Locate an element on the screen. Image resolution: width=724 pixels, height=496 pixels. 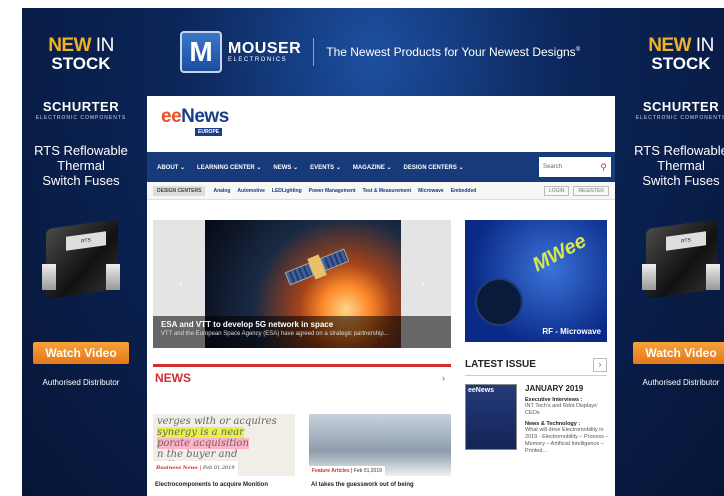
slider-prev-icon: ‹ is located at coordinates (180, 283).